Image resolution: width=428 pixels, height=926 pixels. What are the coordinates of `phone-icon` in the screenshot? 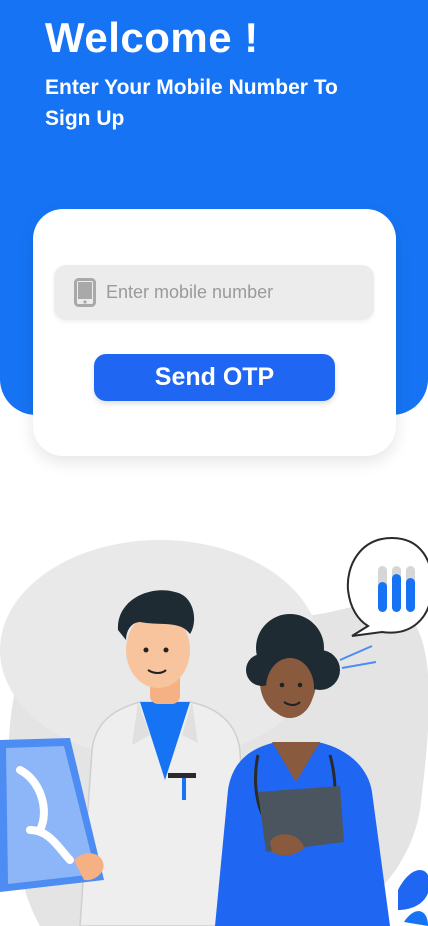 It's located at (85, 292).